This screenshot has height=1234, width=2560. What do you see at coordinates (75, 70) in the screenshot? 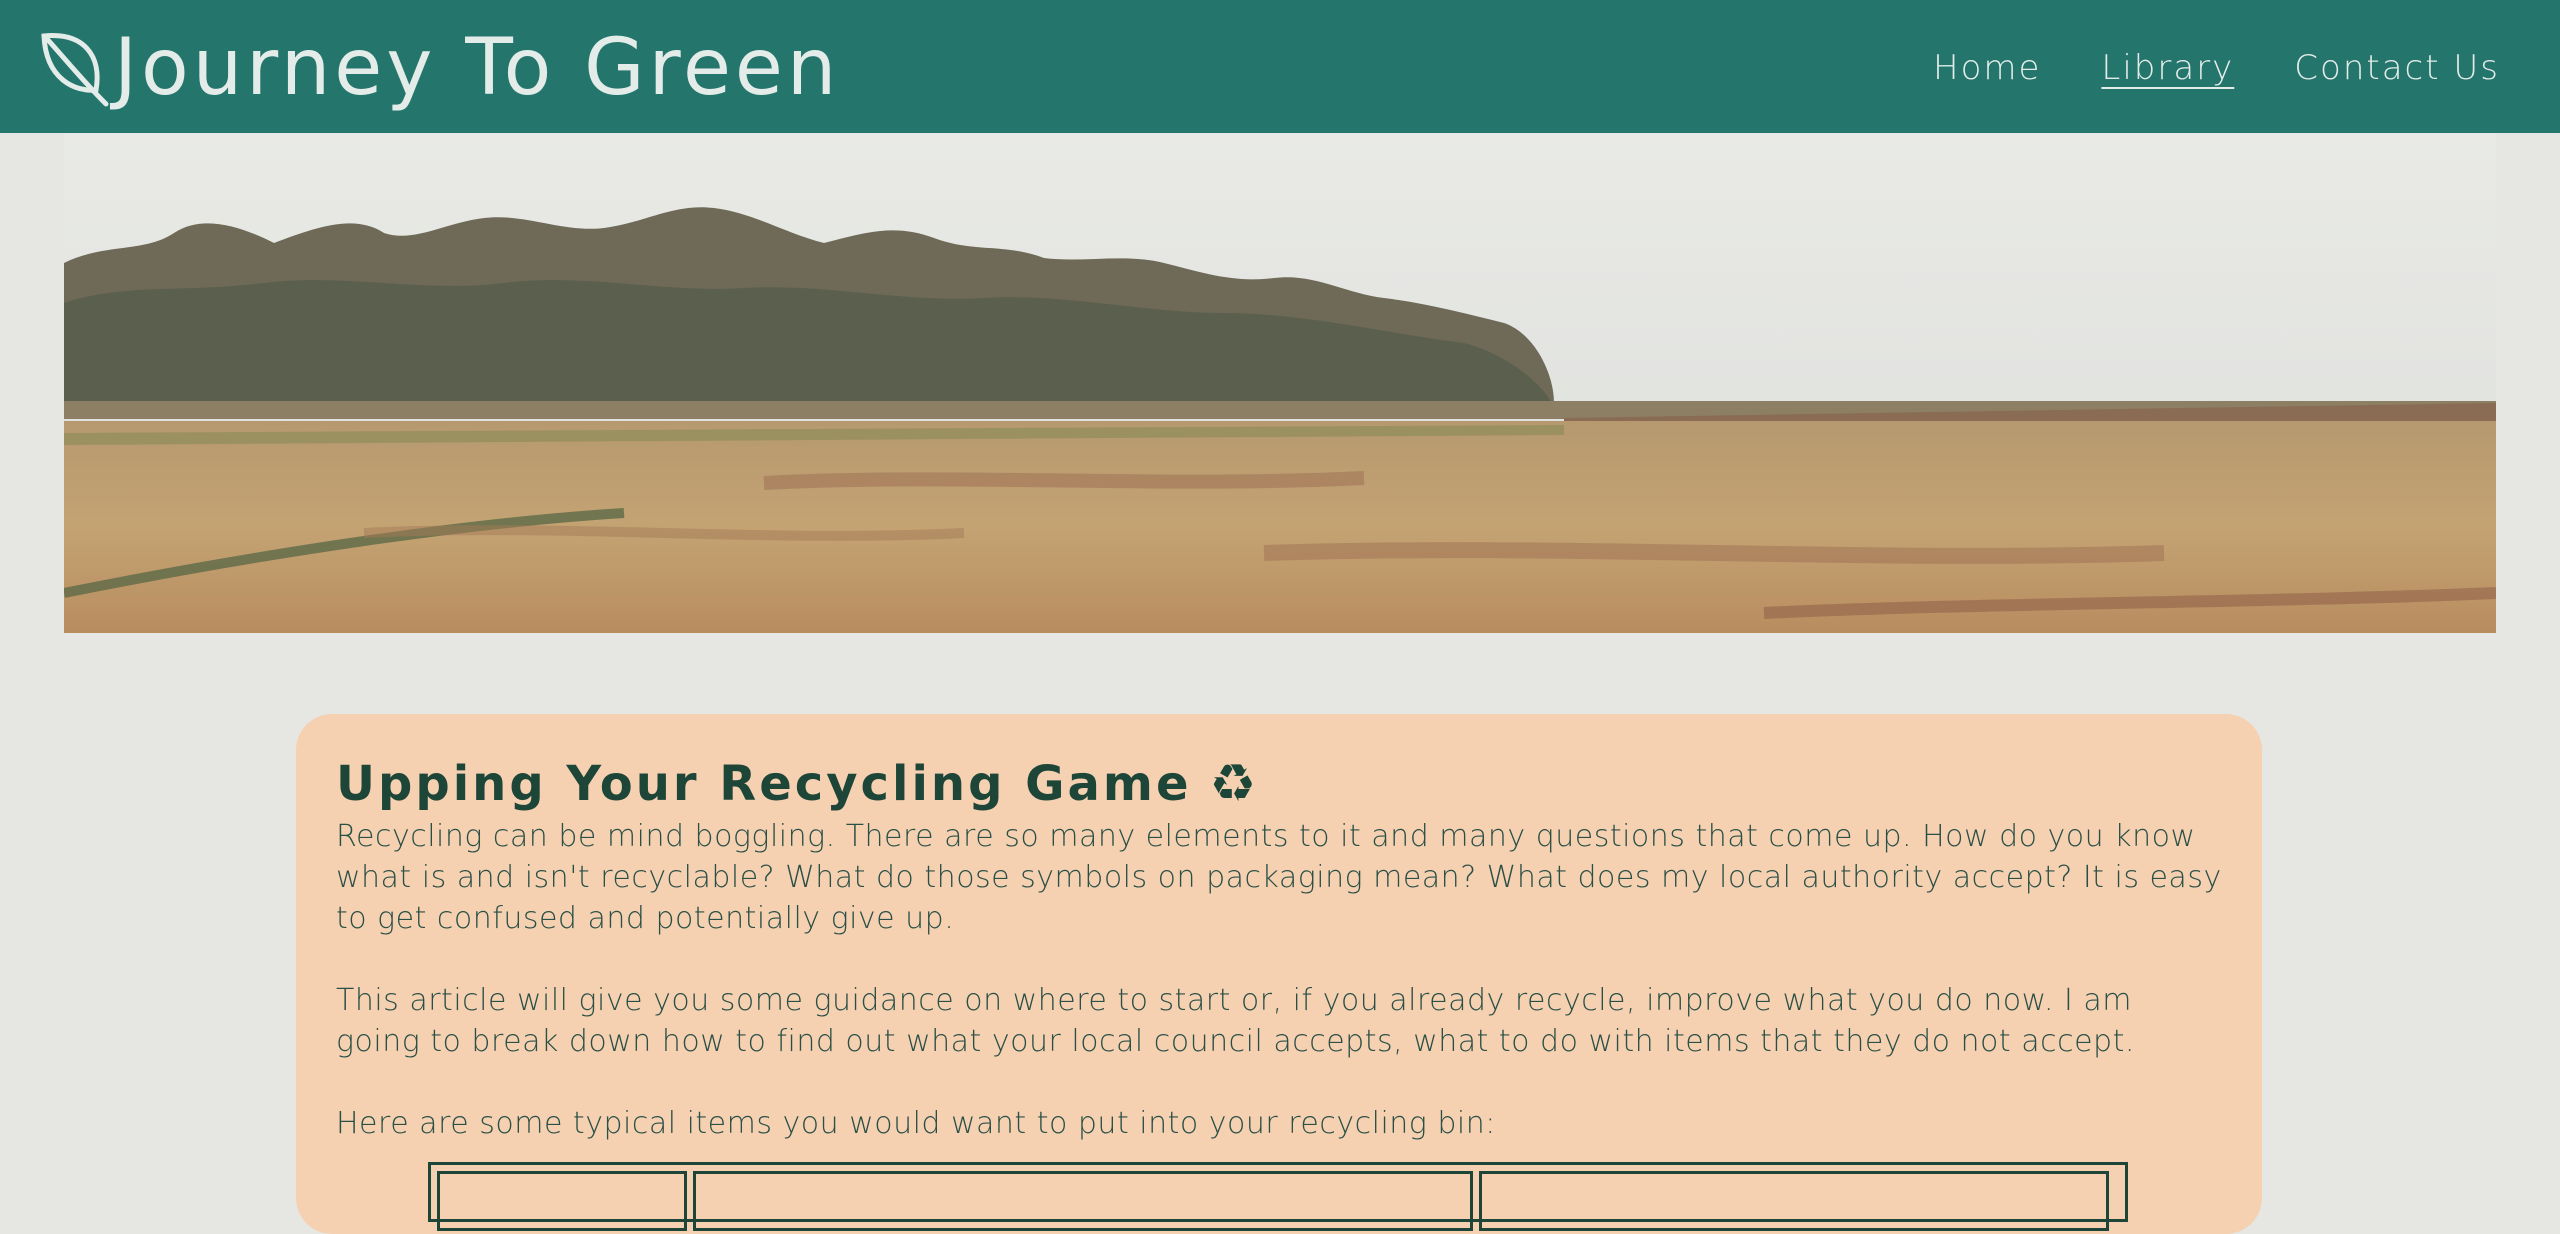
I see `leaf-icon` at bounding box center [75, 70].